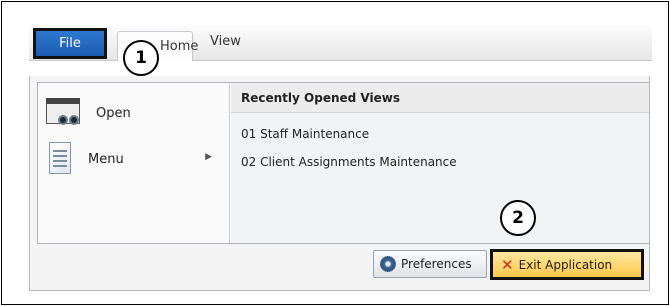 The height and width of the screenshot is (306, 670). Describe the element at coordinates (440, 98) in the screenshot. I see `recent-views-heading: Recently Opened Views` at that location.